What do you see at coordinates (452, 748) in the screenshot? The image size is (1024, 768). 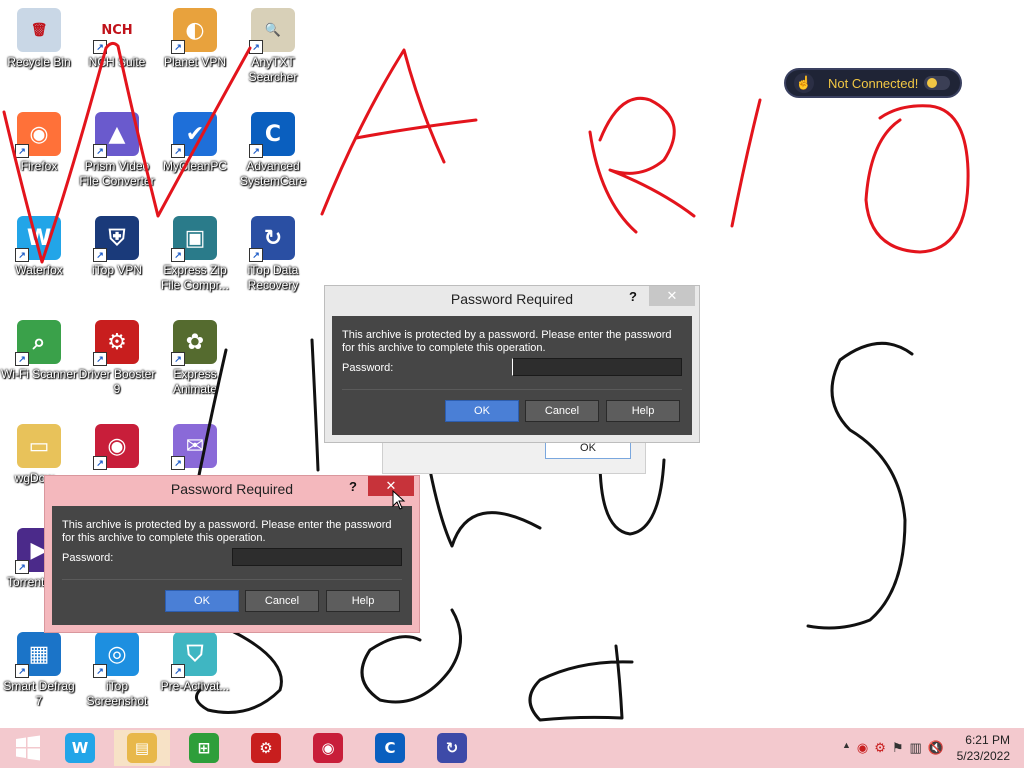 I see `taskbar-item: ↻` at bounding box center [452, 748].